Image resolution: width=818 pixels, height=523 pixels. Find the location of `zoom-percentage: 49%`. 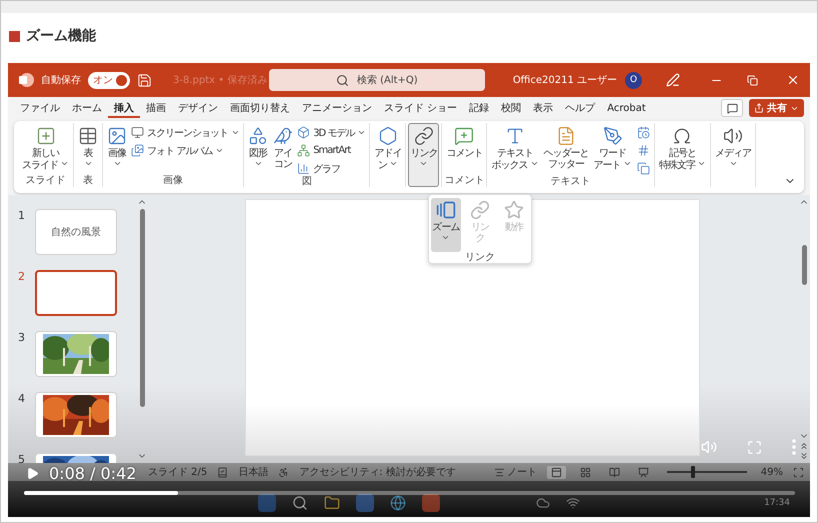

zoom-percentage: 49% is located at coordinates (771, 472).